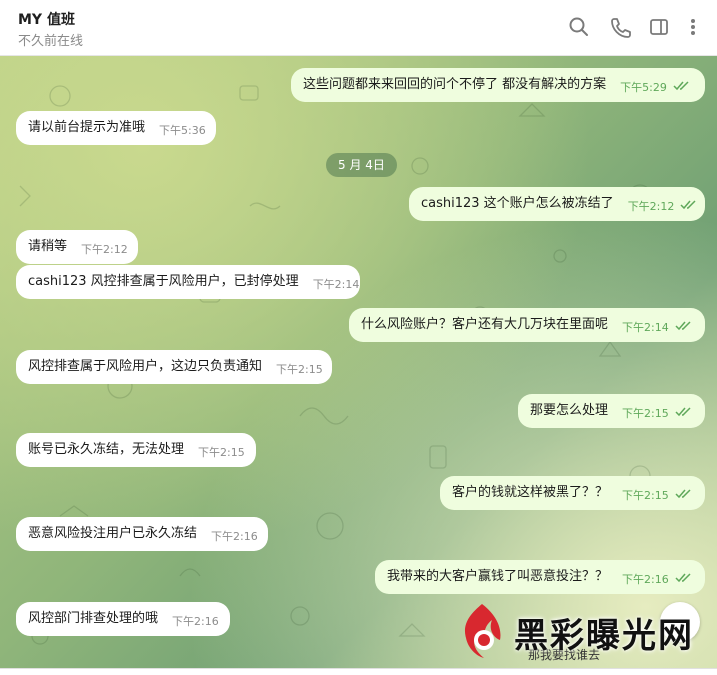  Describe the element at coordinates (113, 533) in the screenshot. I see `message-text: 恶意风险投注用户已永久冻结` at that location.